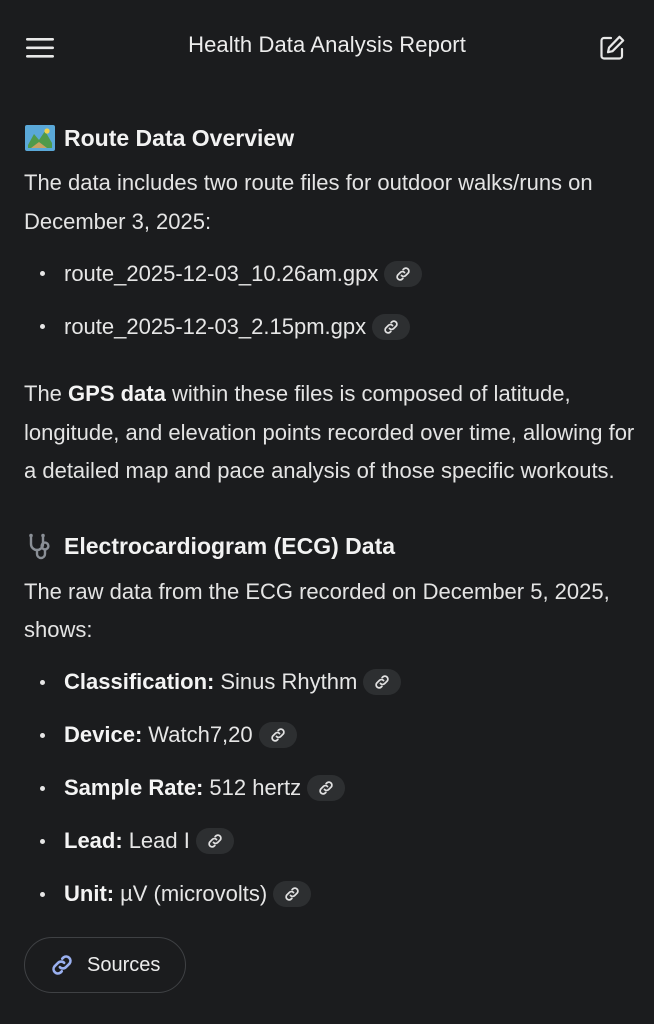  Describe the element at coordinates (330, 735) in the screenshot. I see `list-item: Device: Watch7,20` at that location.